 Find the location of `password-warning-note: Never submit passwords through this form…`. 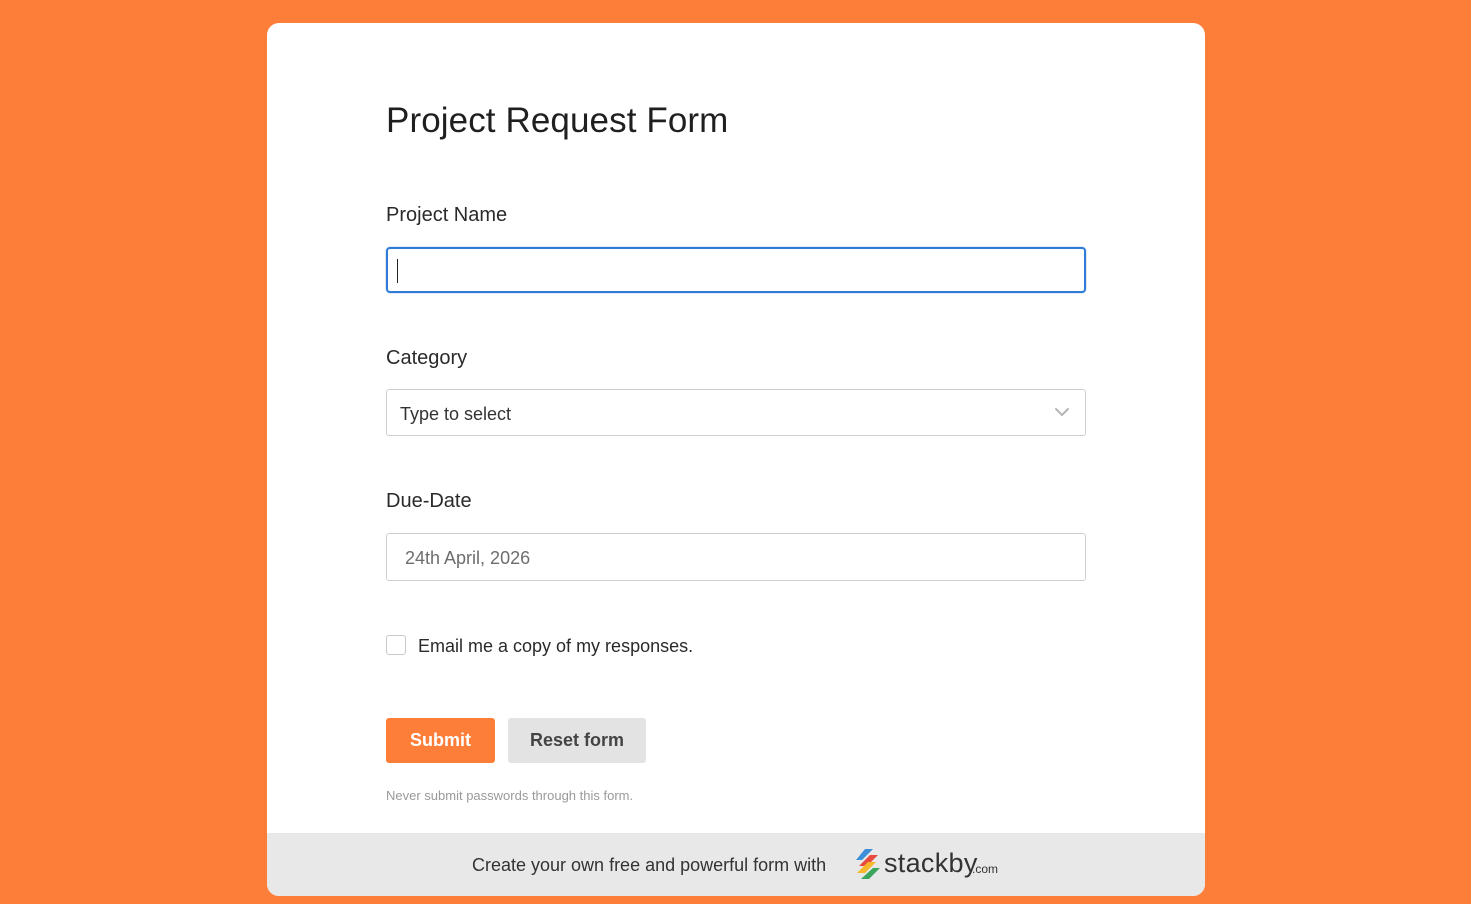

password-warning-note: Never submit passwords through this form… is located at coordinates (510, 795).